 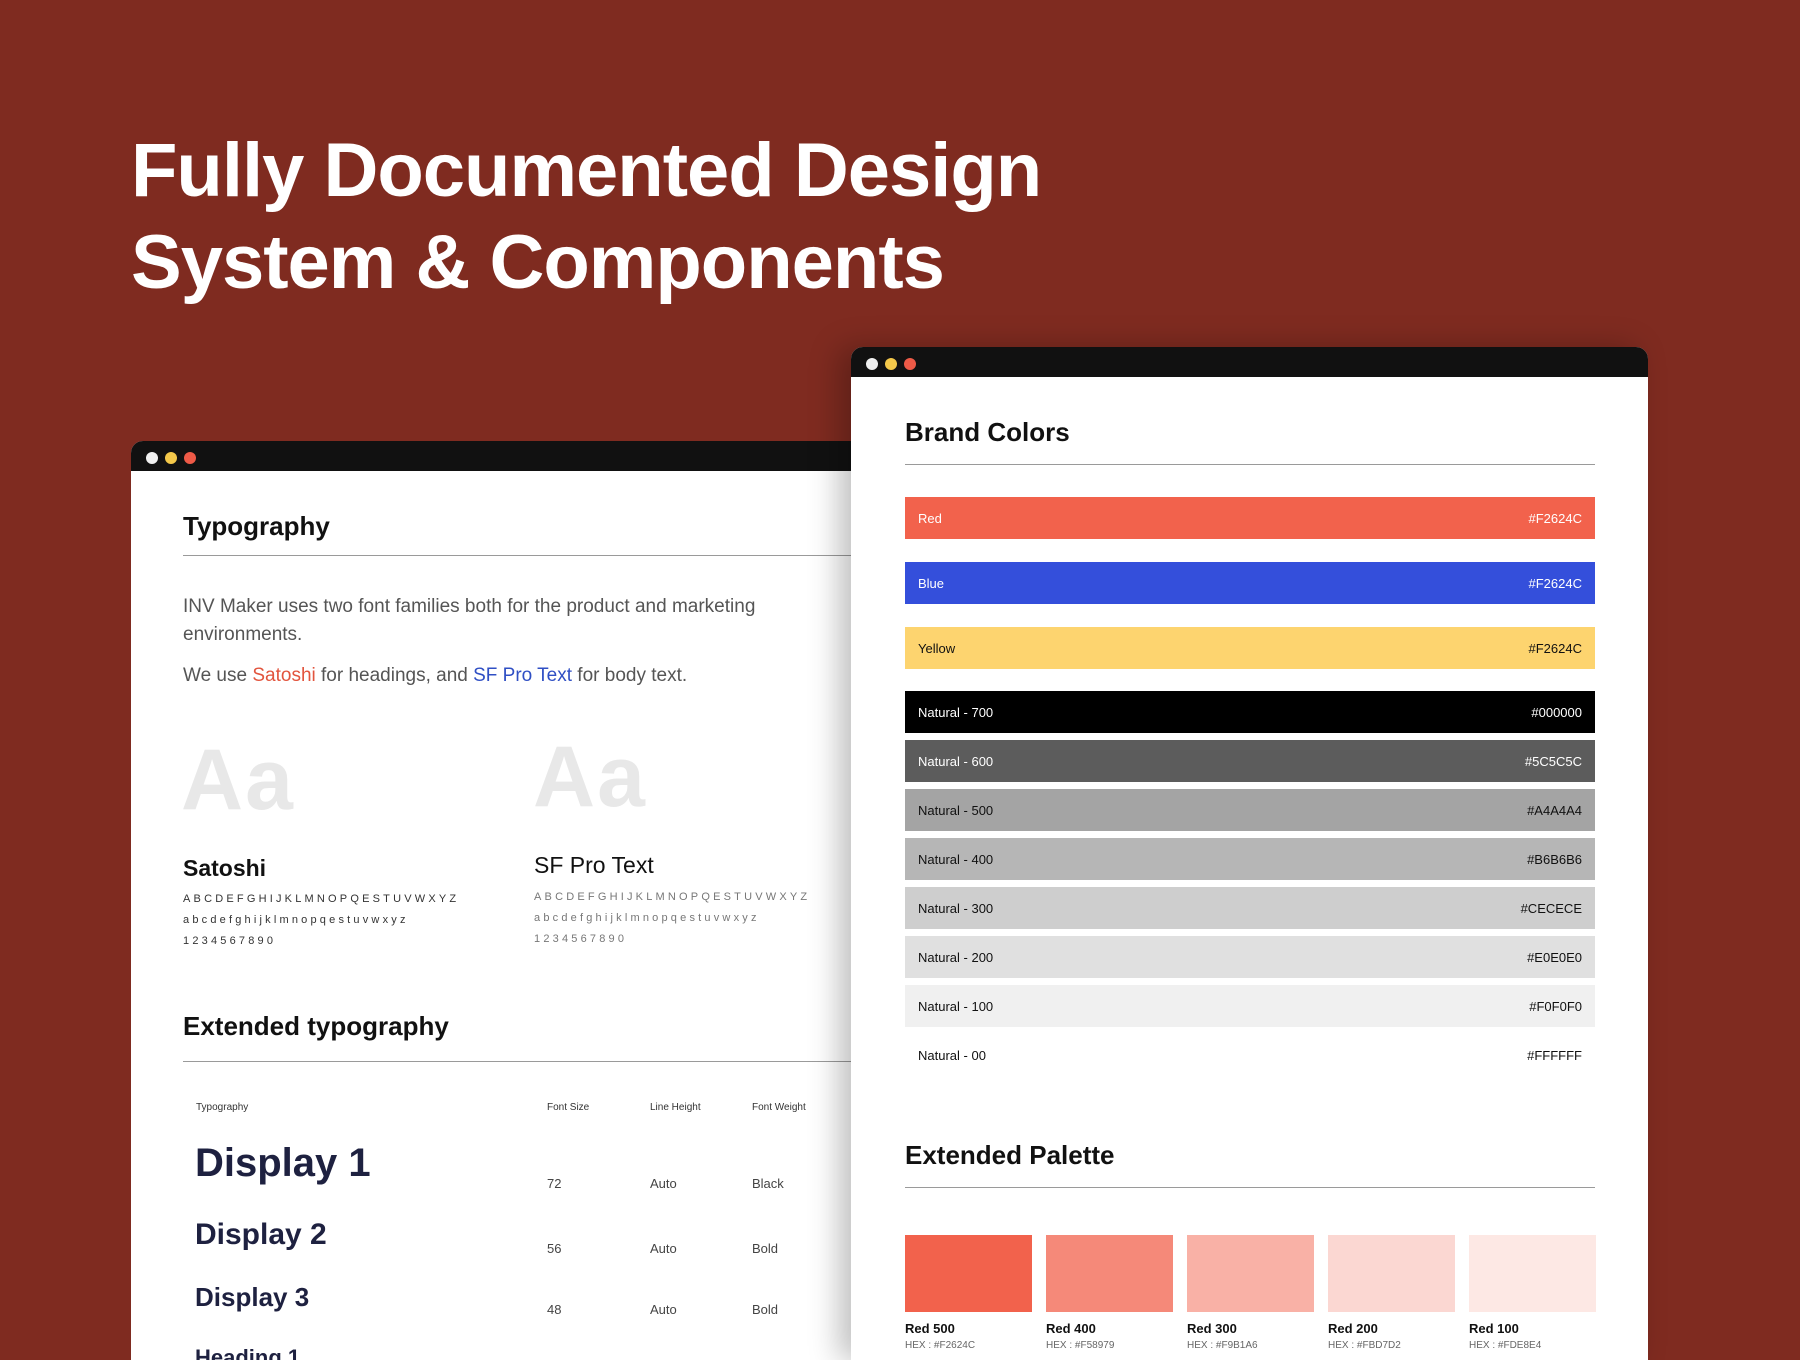 What do you see at coordinates (1250, 908) in the screenshot?
I see `color-swatch-natural-300: Natural - 300 #CECECE` at bounding box center [1250, 908].